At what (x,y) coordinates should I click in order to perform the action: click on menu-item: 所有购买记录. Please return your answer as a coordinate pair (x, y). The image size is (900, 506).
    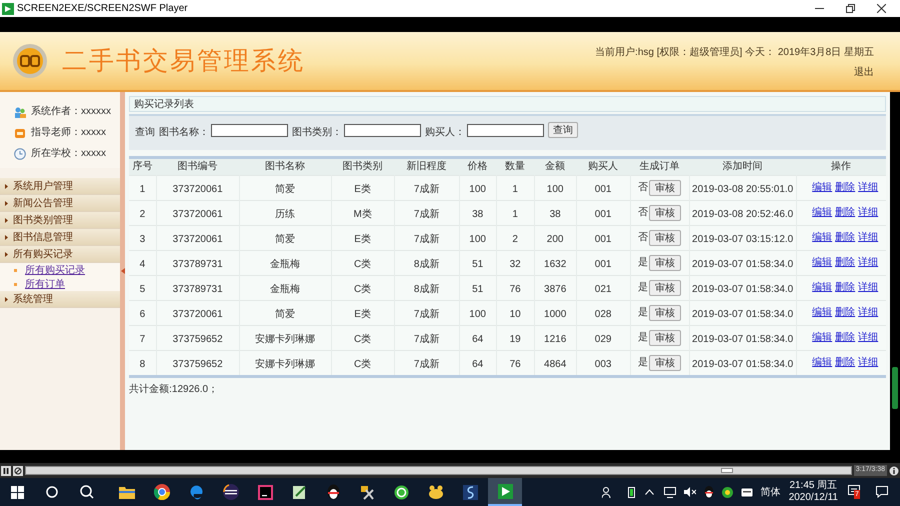
    Looking at the image, I should click on (60, 254).